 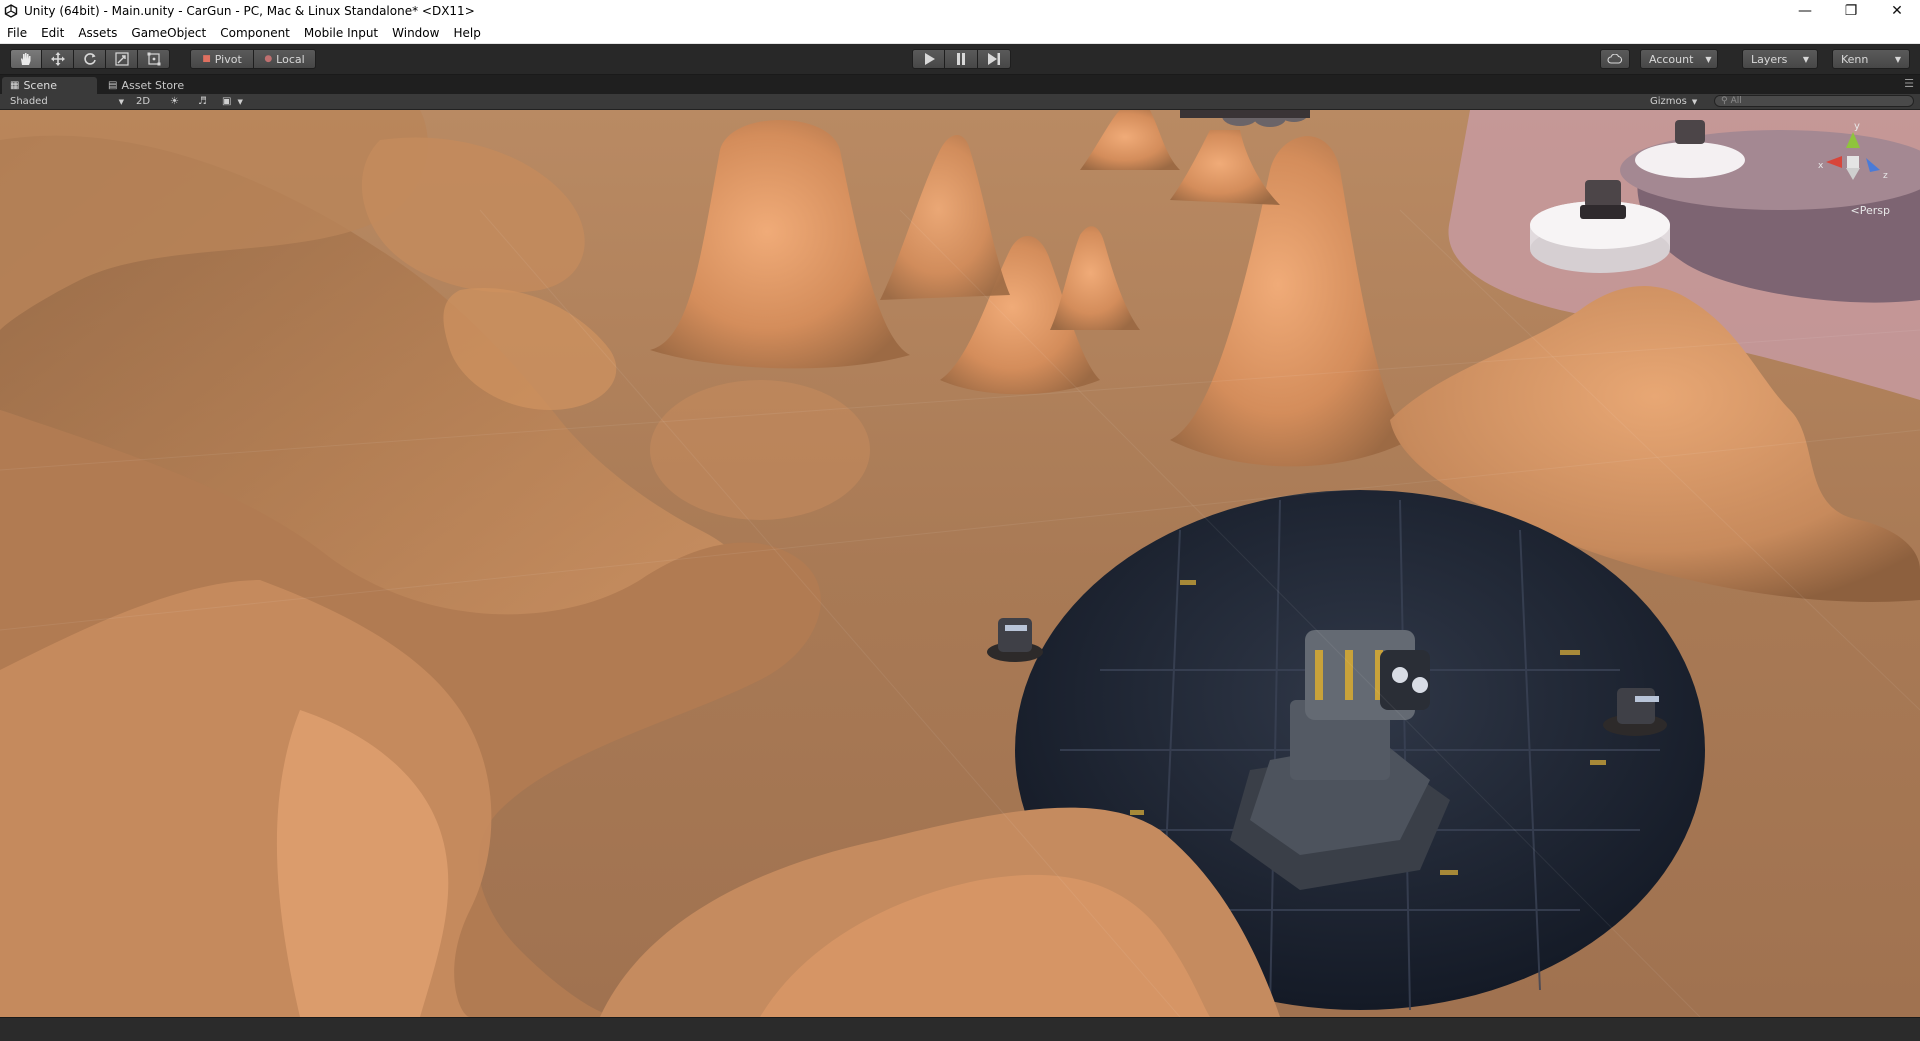 I want to click on pivot-label: Pivot, so click(x=228, y=59).